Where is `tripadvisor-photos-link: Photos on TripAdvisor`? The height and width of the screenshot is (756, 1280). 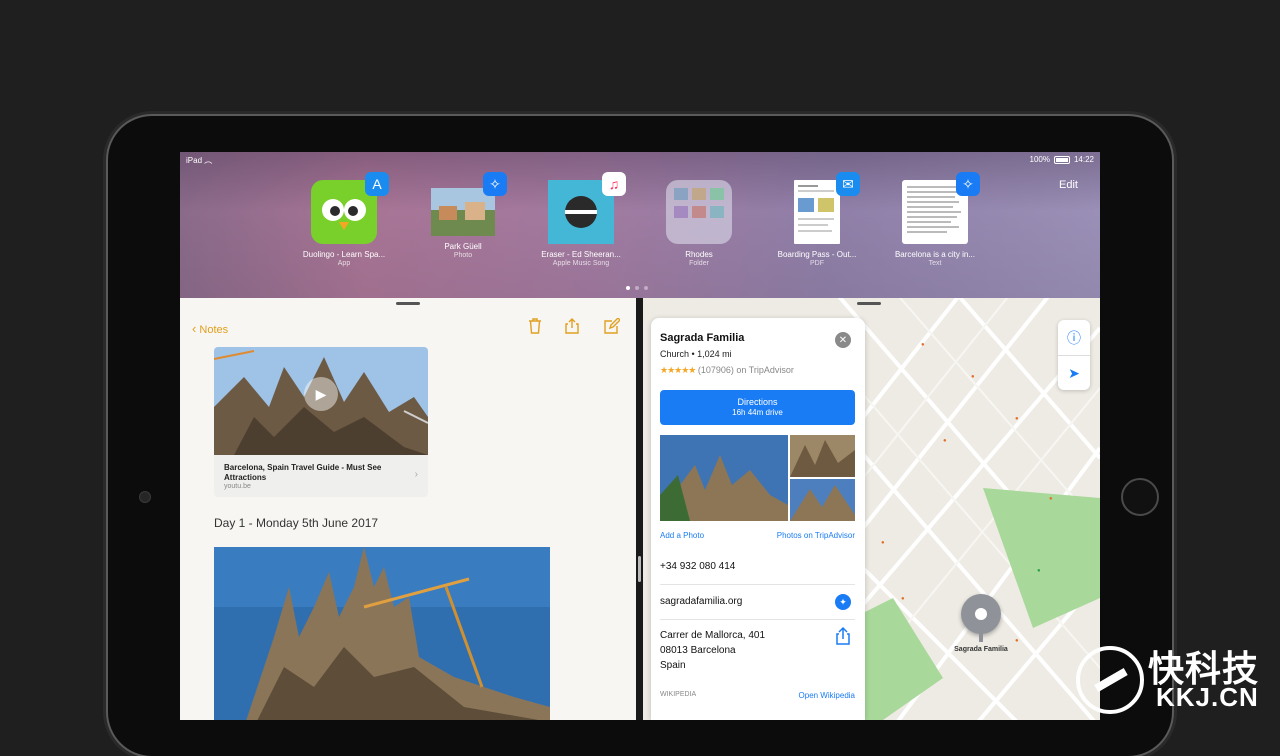
tripadvisor-photos-link: Photos on TripAdvisor is located at coordinates (816, 535).